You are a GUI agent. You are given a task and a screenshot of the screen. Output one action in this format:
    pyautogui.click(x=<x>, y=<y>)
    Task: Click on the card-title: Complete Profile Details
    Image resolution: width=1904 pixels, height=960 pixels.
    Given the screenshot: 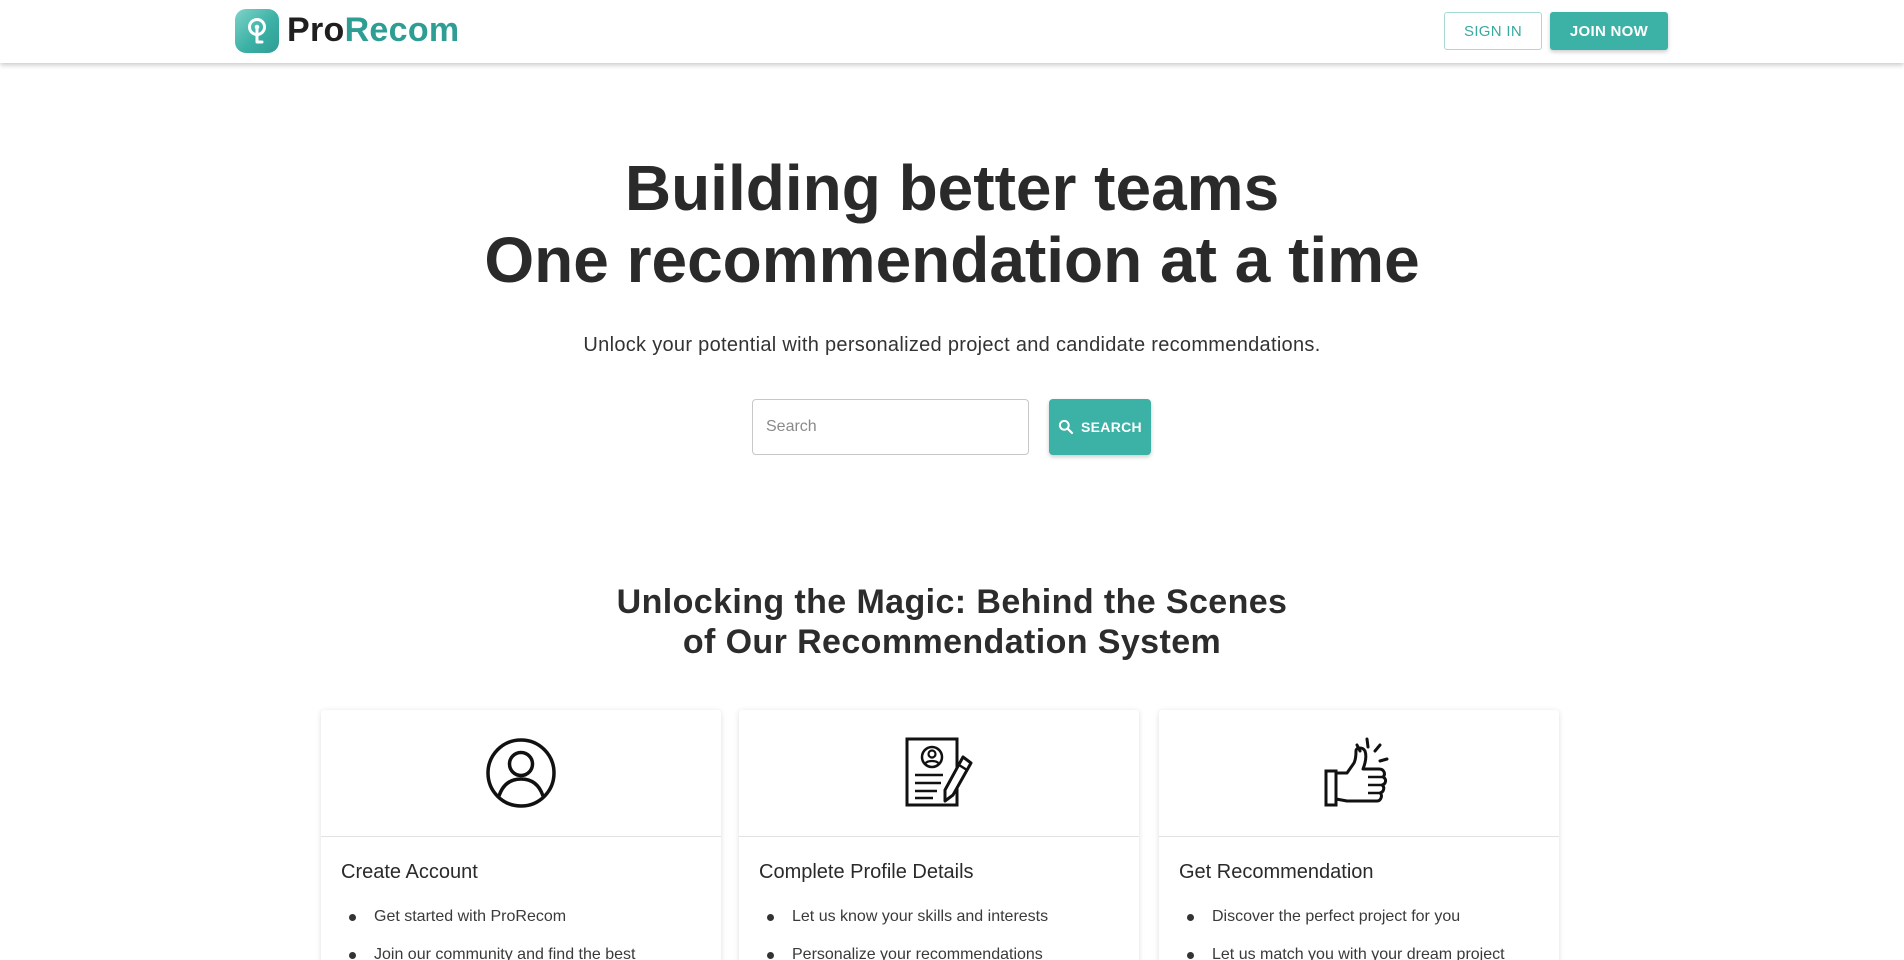 What is the action you would take?
    pyautogui.click(x=866, y=872)
    